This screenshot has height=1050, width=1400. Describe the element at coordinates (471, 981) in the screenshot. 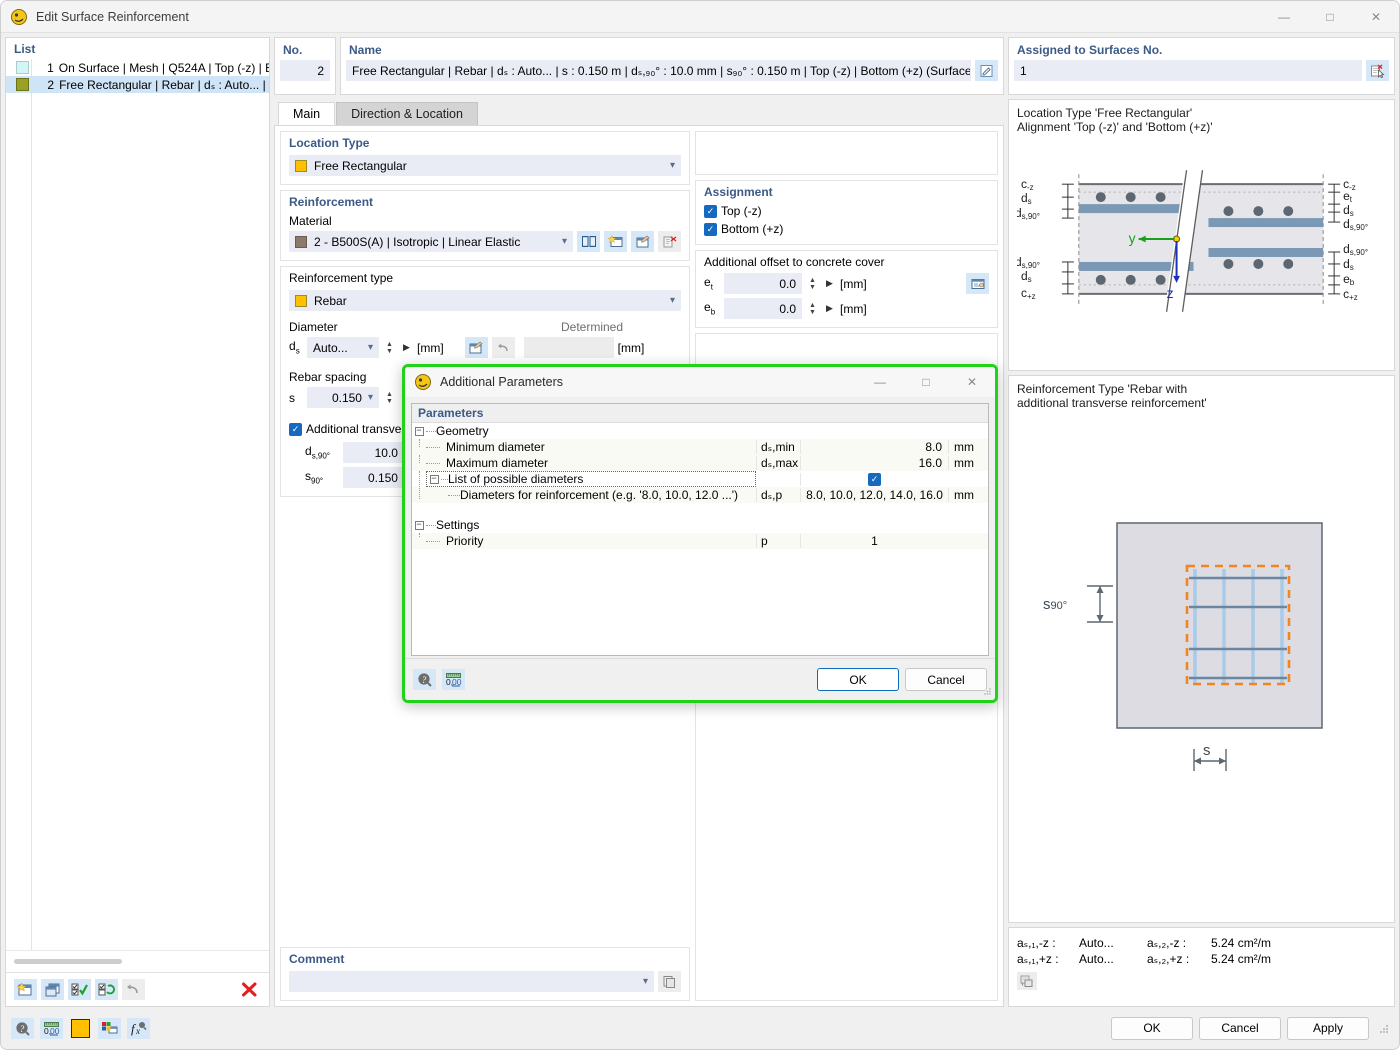

I see `comment-combo: ▾` at that location.